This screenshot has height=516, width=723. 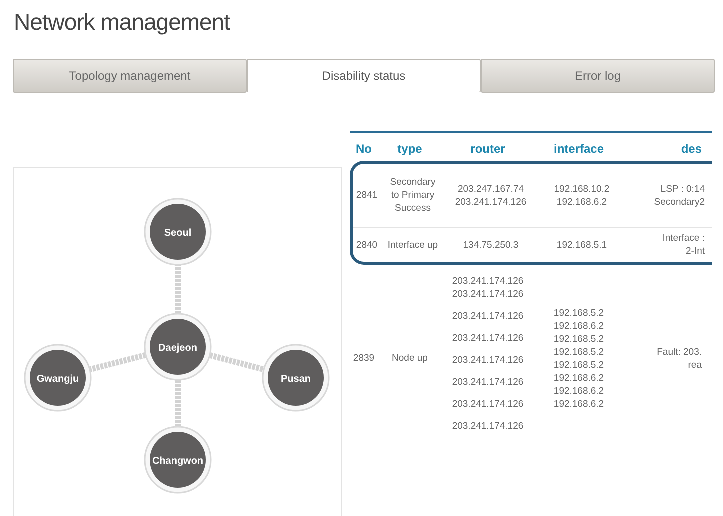 I want to click on interface-cell-text: 192.168.10.2 192.168.6.2, so click(x=582, y=195).